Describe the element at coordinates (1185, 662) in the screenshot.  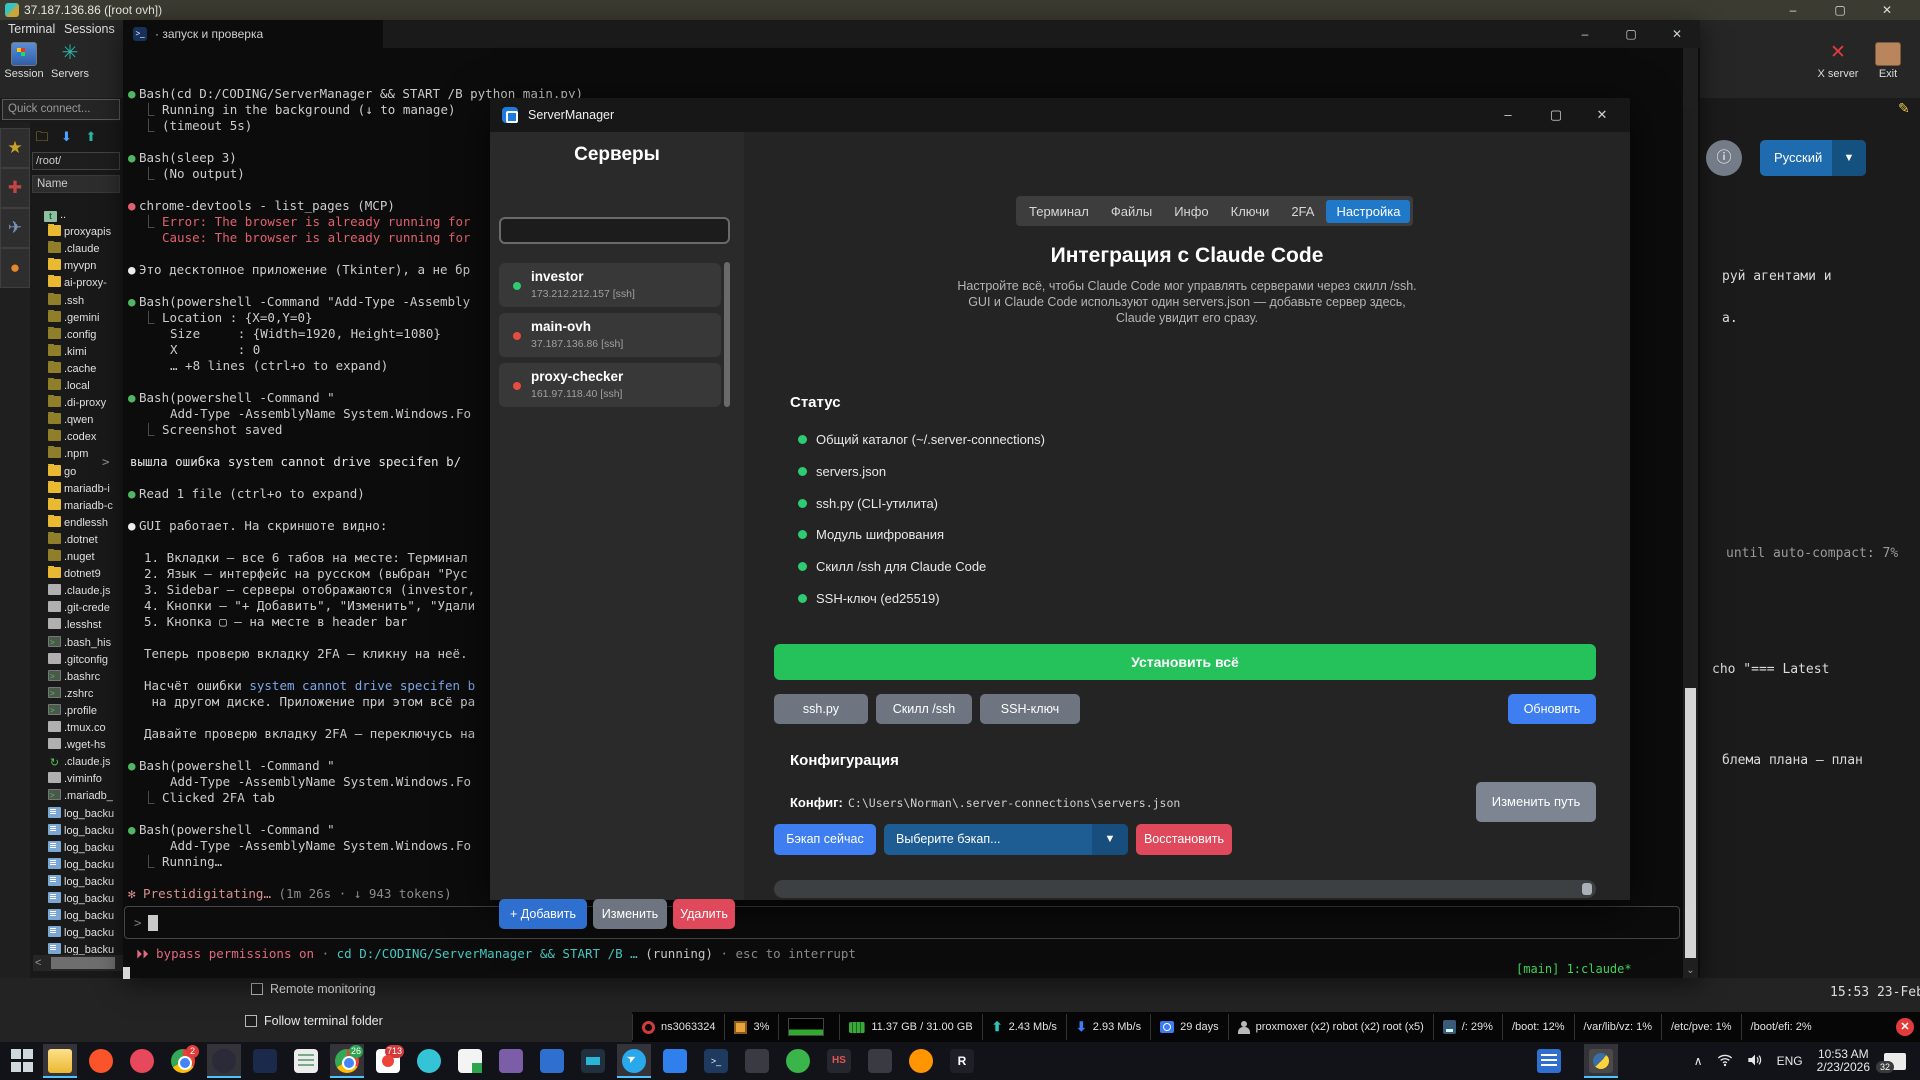
I see `install-all-button: Установить всё` at that location.